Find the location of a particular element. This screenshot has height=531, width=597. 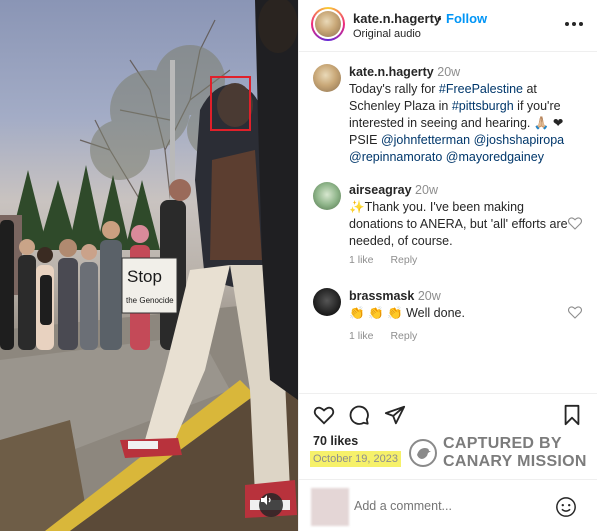

like-count: 70 likes is located at coordinates (335, 441).